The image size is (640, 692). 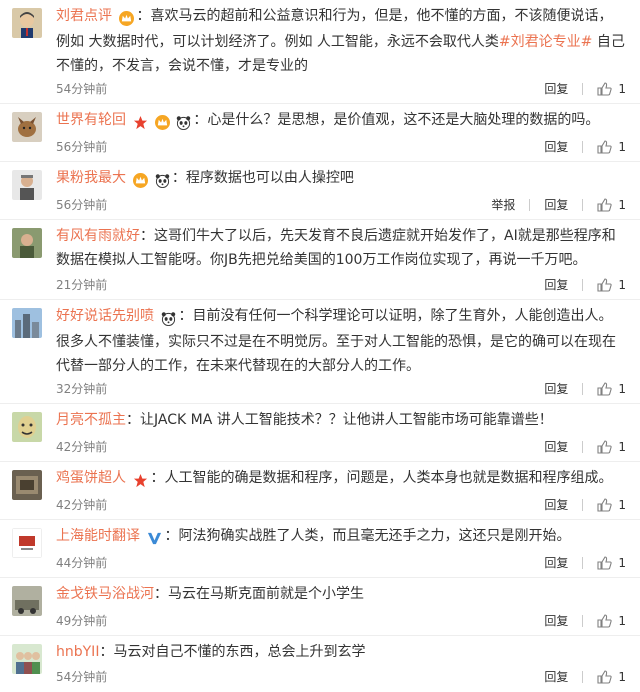 I want to click on topic-link: #刘君论专业#, so click(x=545, y=42).